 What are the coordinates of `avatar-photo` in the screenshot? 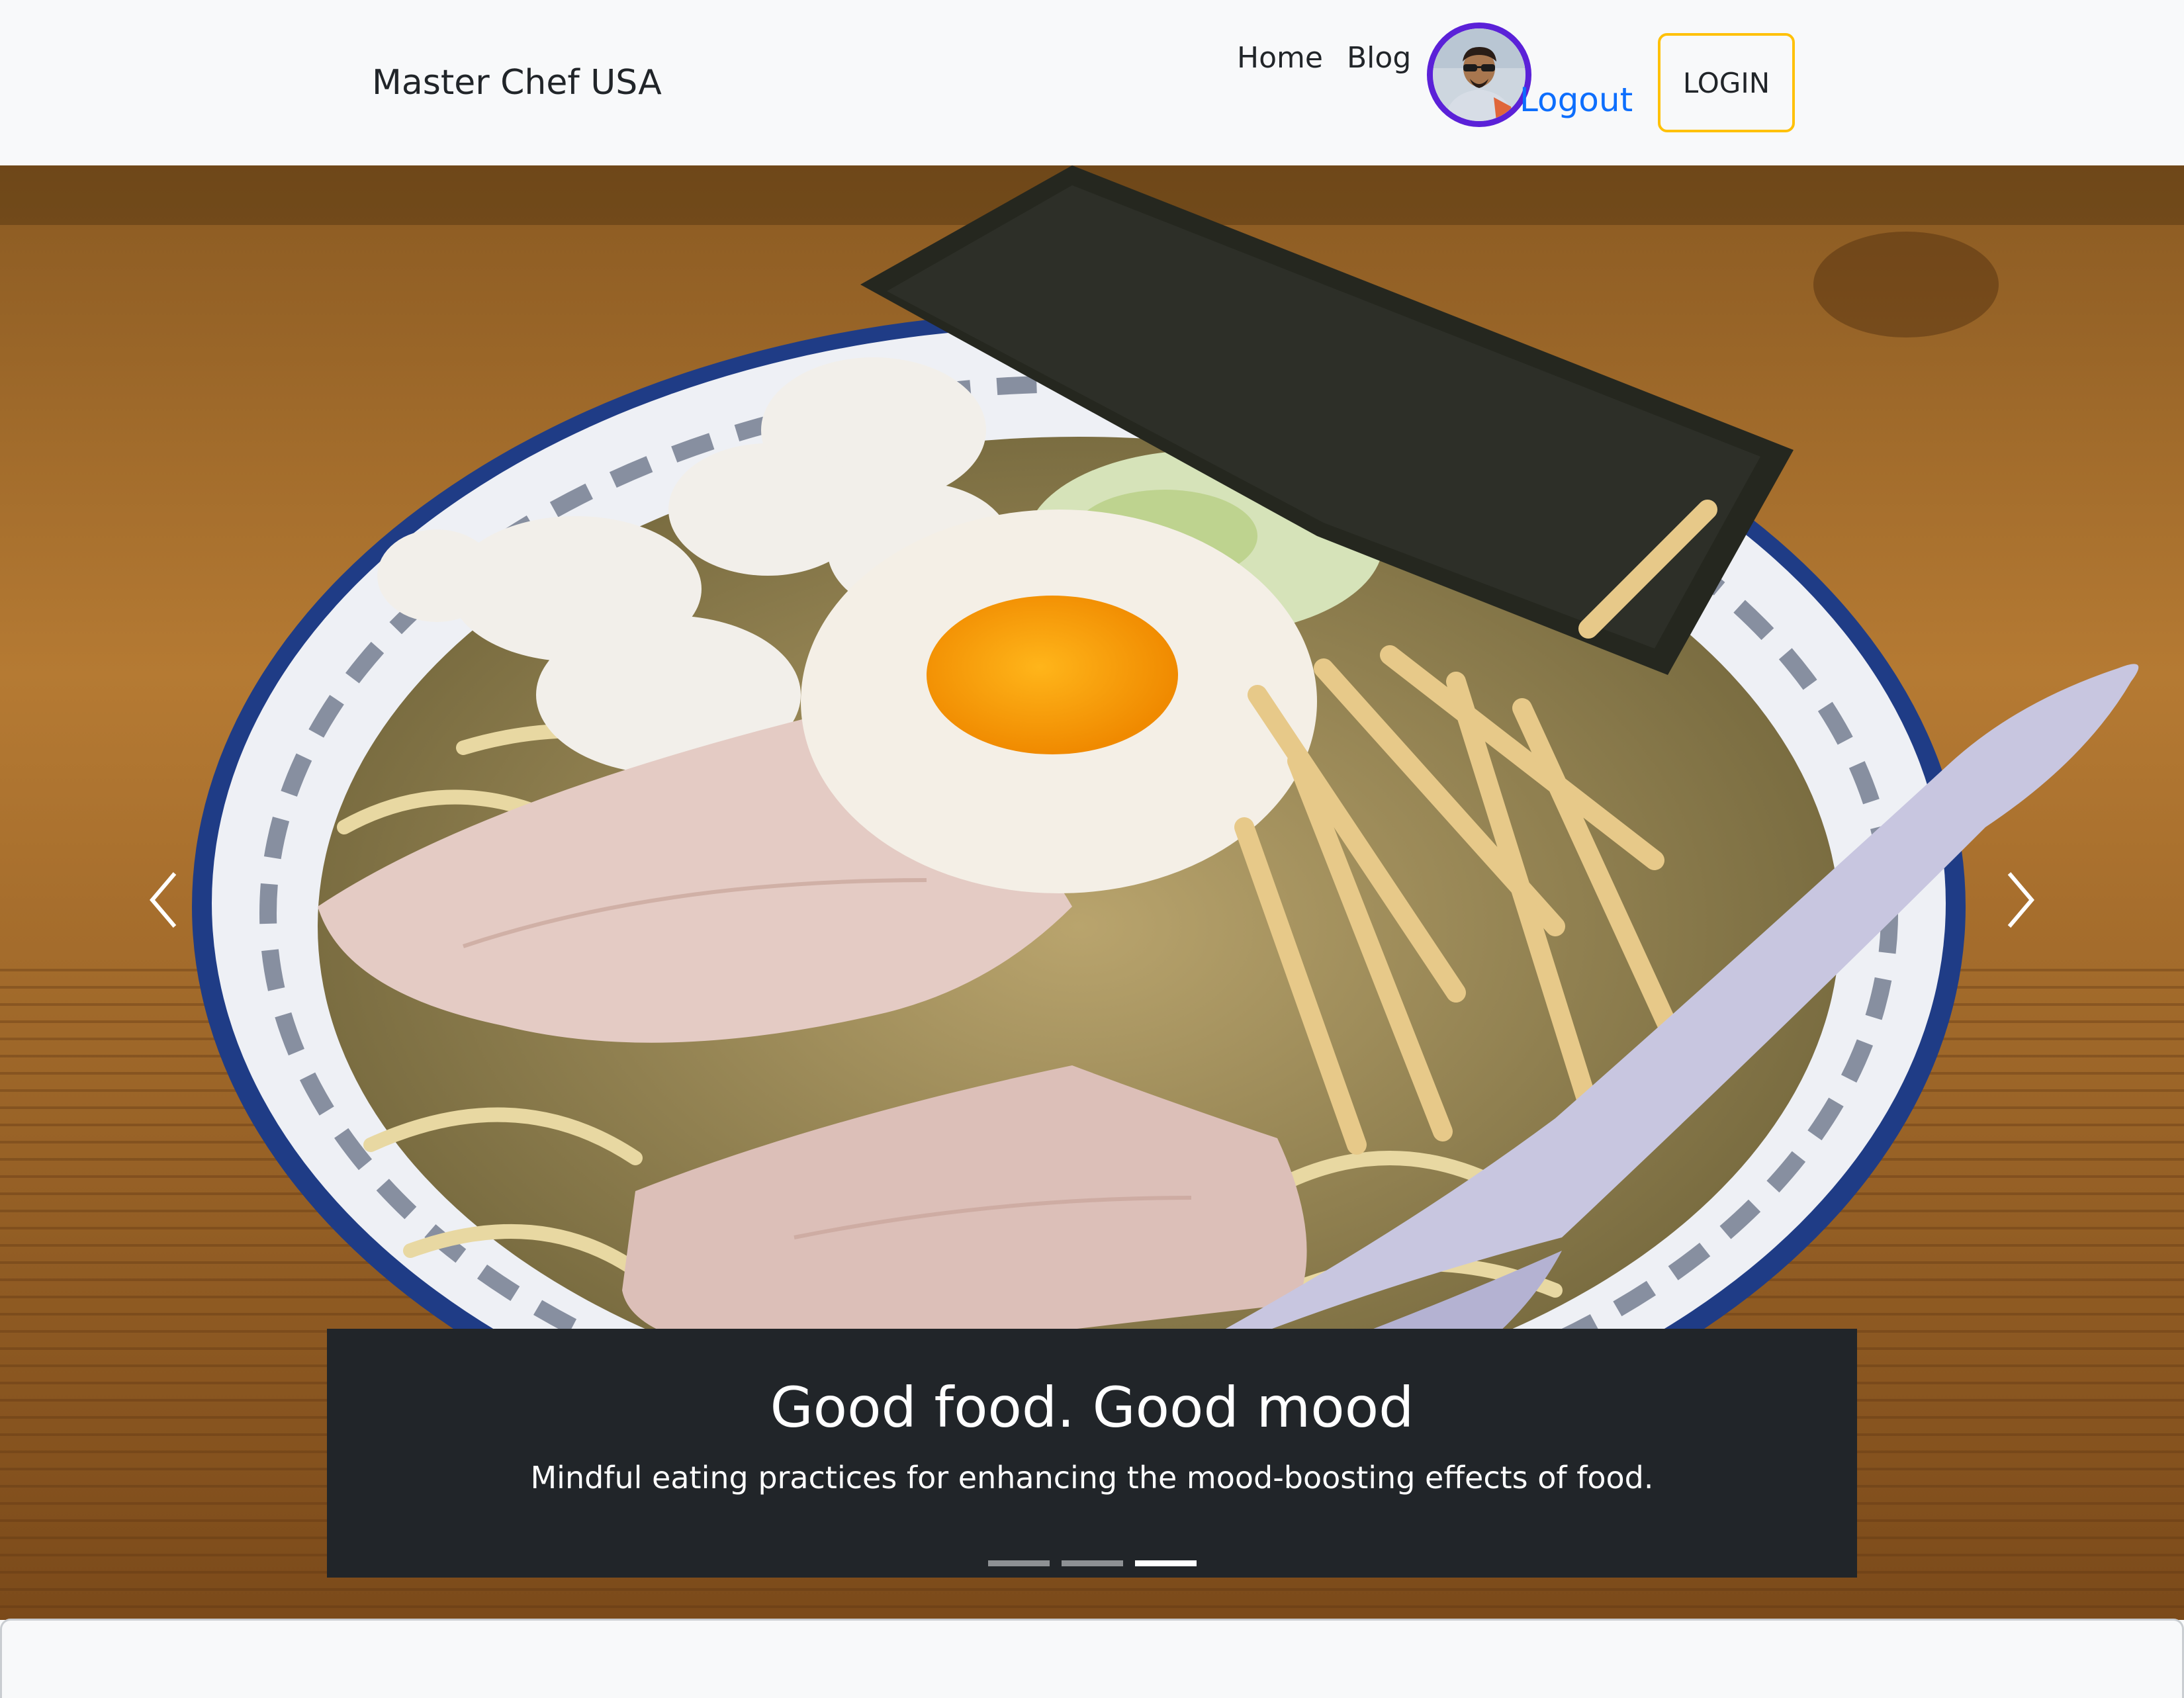 It's located at (1479, 75).